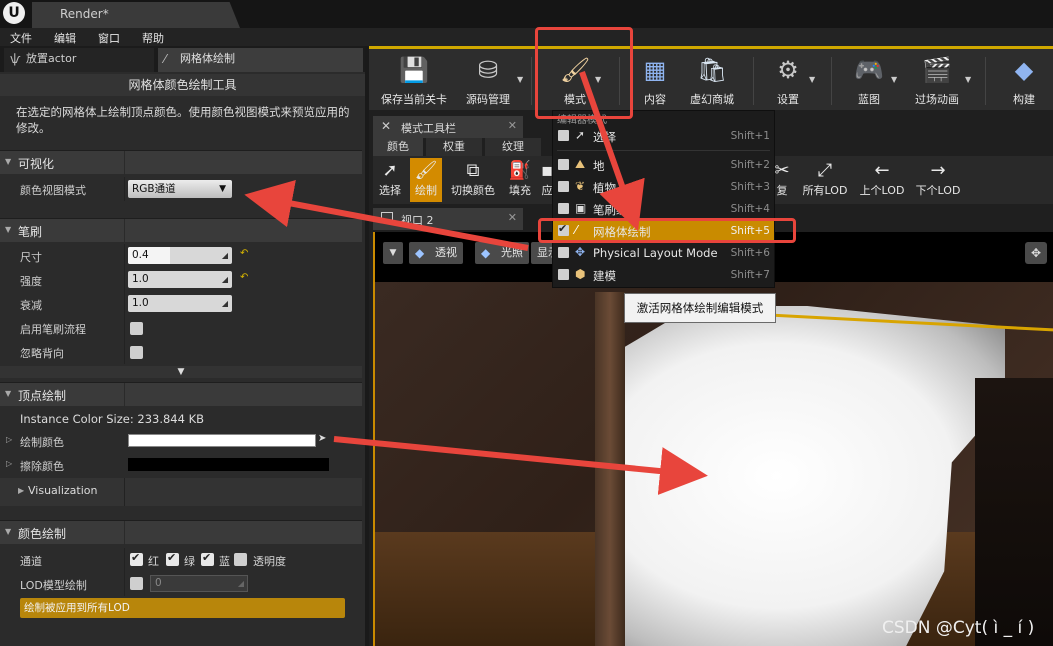 The height and width of the screenshot is (646, 1053). I want to click on tool-fill: ⛽ 填充, so click(520, 180).